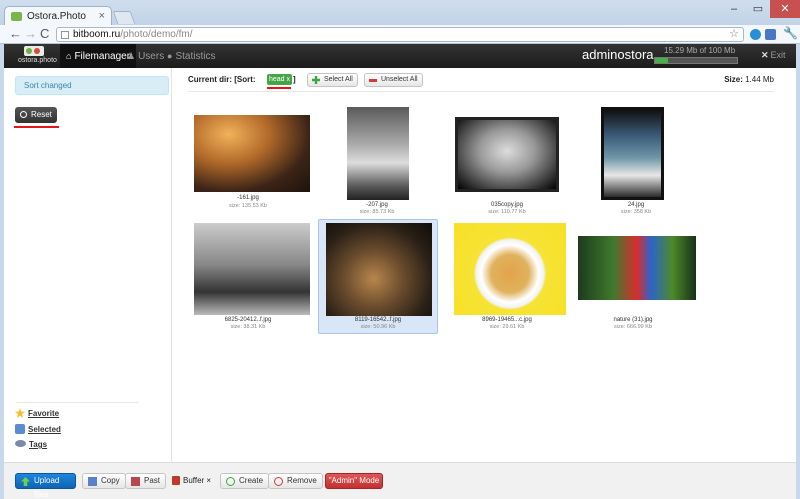  What do you see at coordinates (124, 17) in the screenshot?
I see `new-tab-button` at bounding box center [124, 17].